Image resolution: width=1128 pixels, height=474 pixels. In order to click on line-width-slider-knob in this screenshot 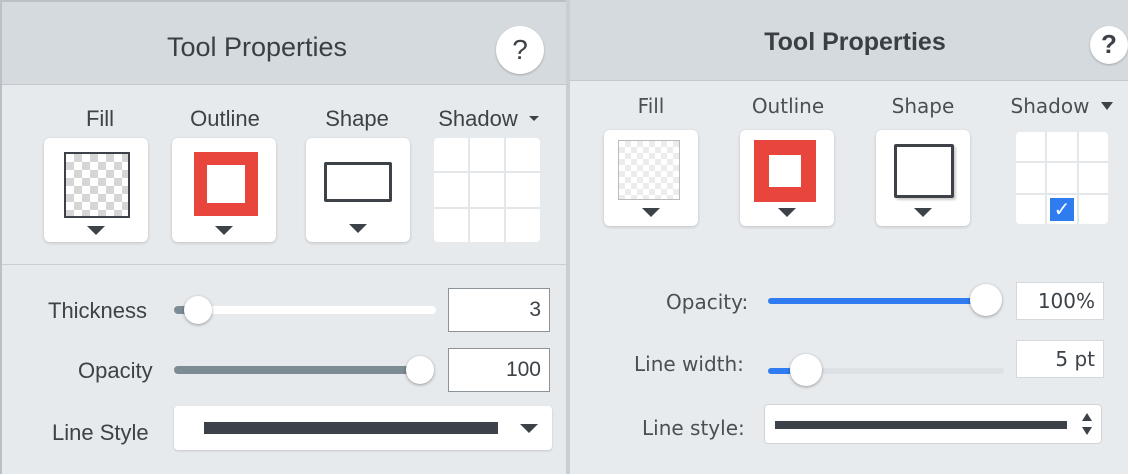, I will do `click(806, 370)`.